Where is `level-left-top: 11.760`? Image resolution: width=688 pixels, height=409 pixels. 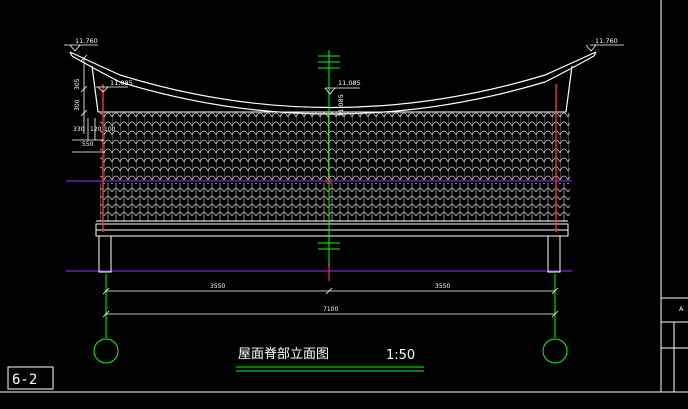 level-left-top: 11.760 is located at coordinates (86, 41).